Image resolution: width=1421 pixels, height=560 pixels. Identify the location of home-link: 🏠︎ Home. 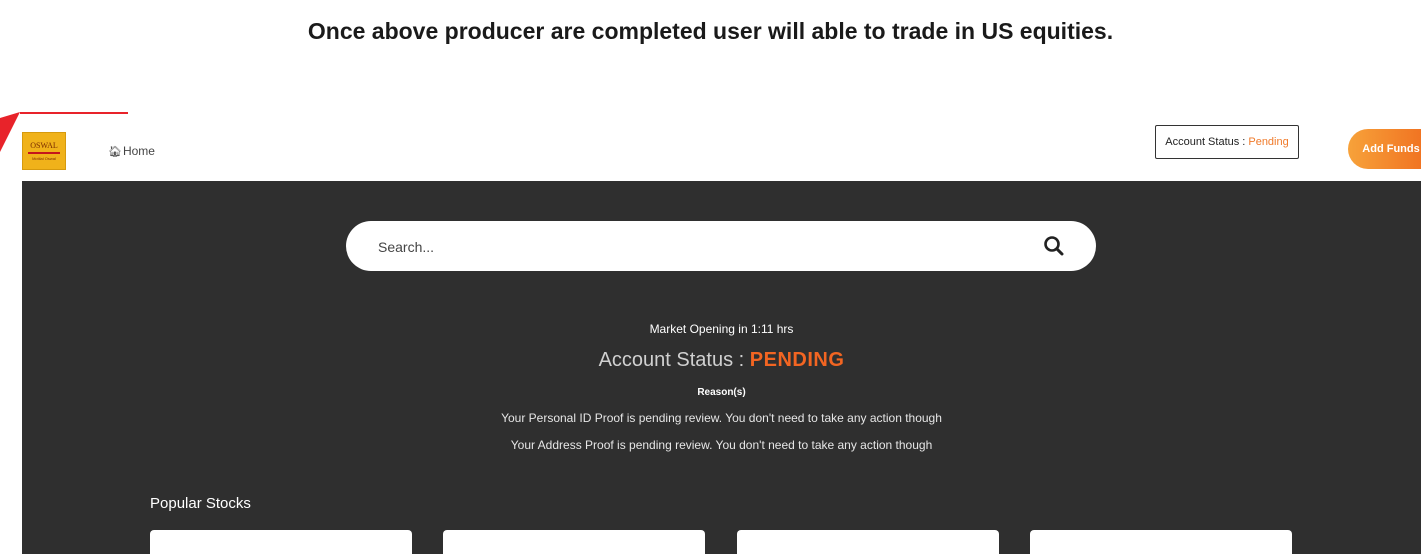
(131, 151).